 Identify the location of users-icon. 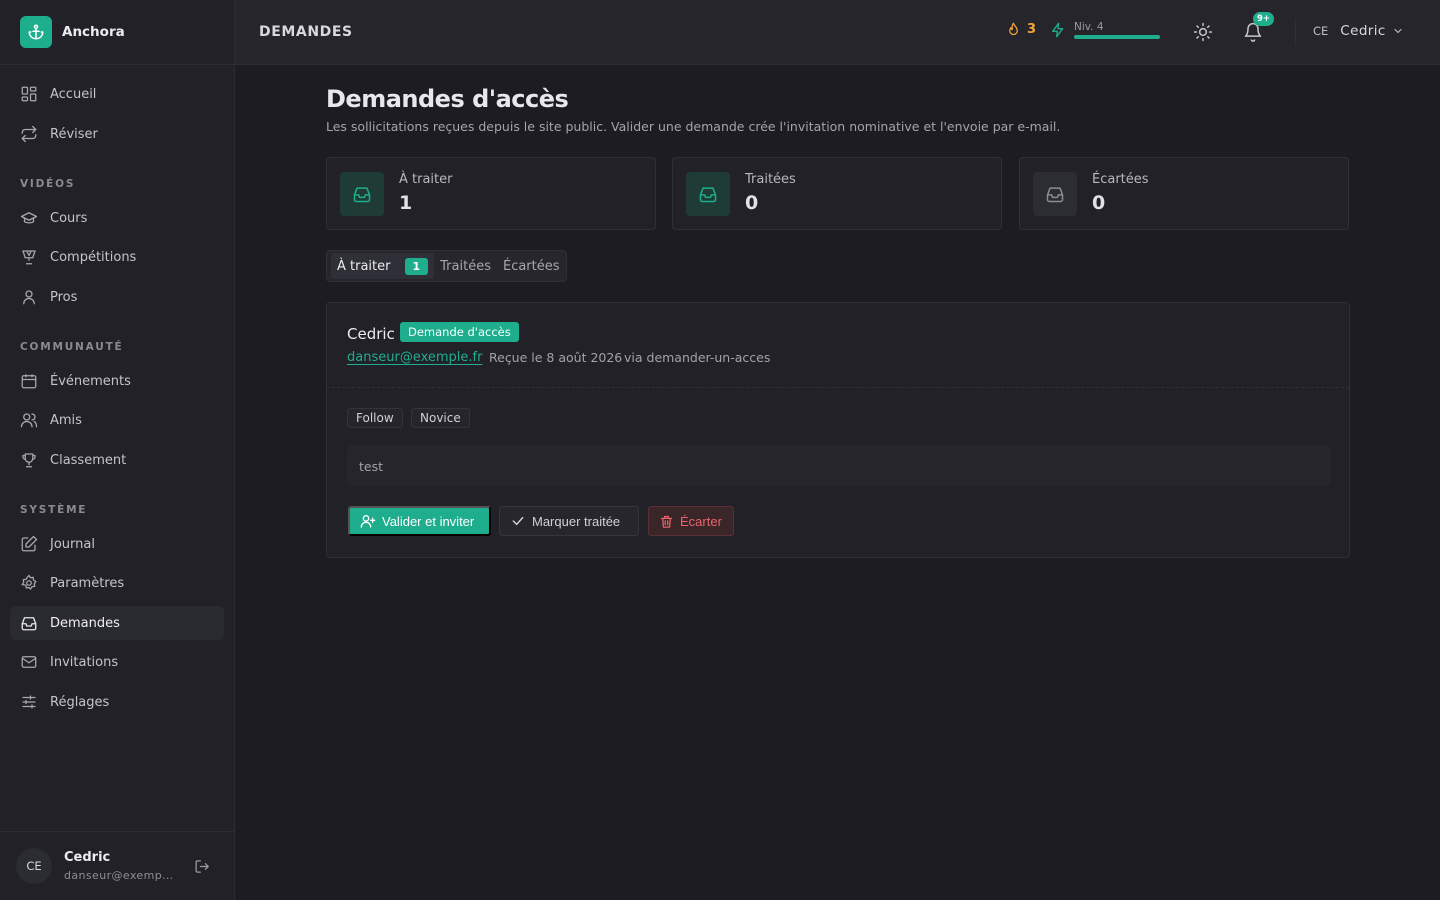
(29, 420).